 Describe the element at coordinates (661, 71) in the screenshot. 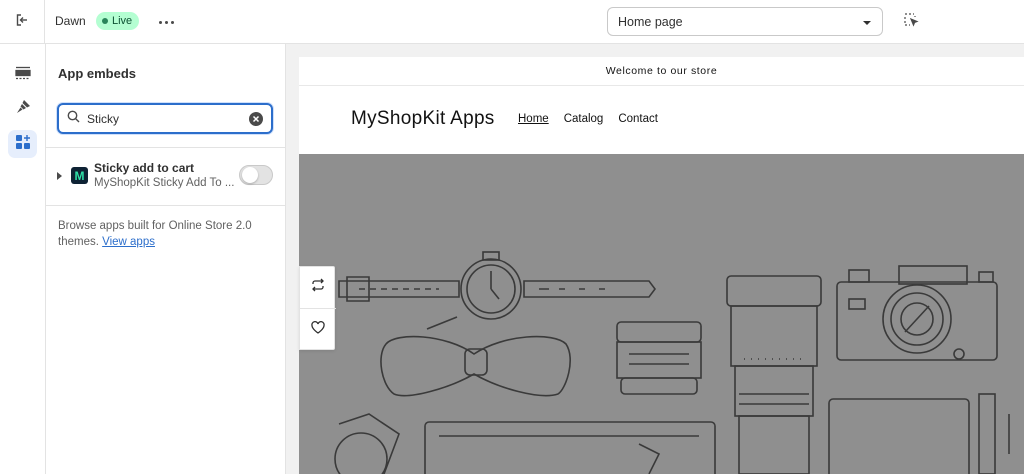

I see `announcement-bar: Welcome to our store` at that location.